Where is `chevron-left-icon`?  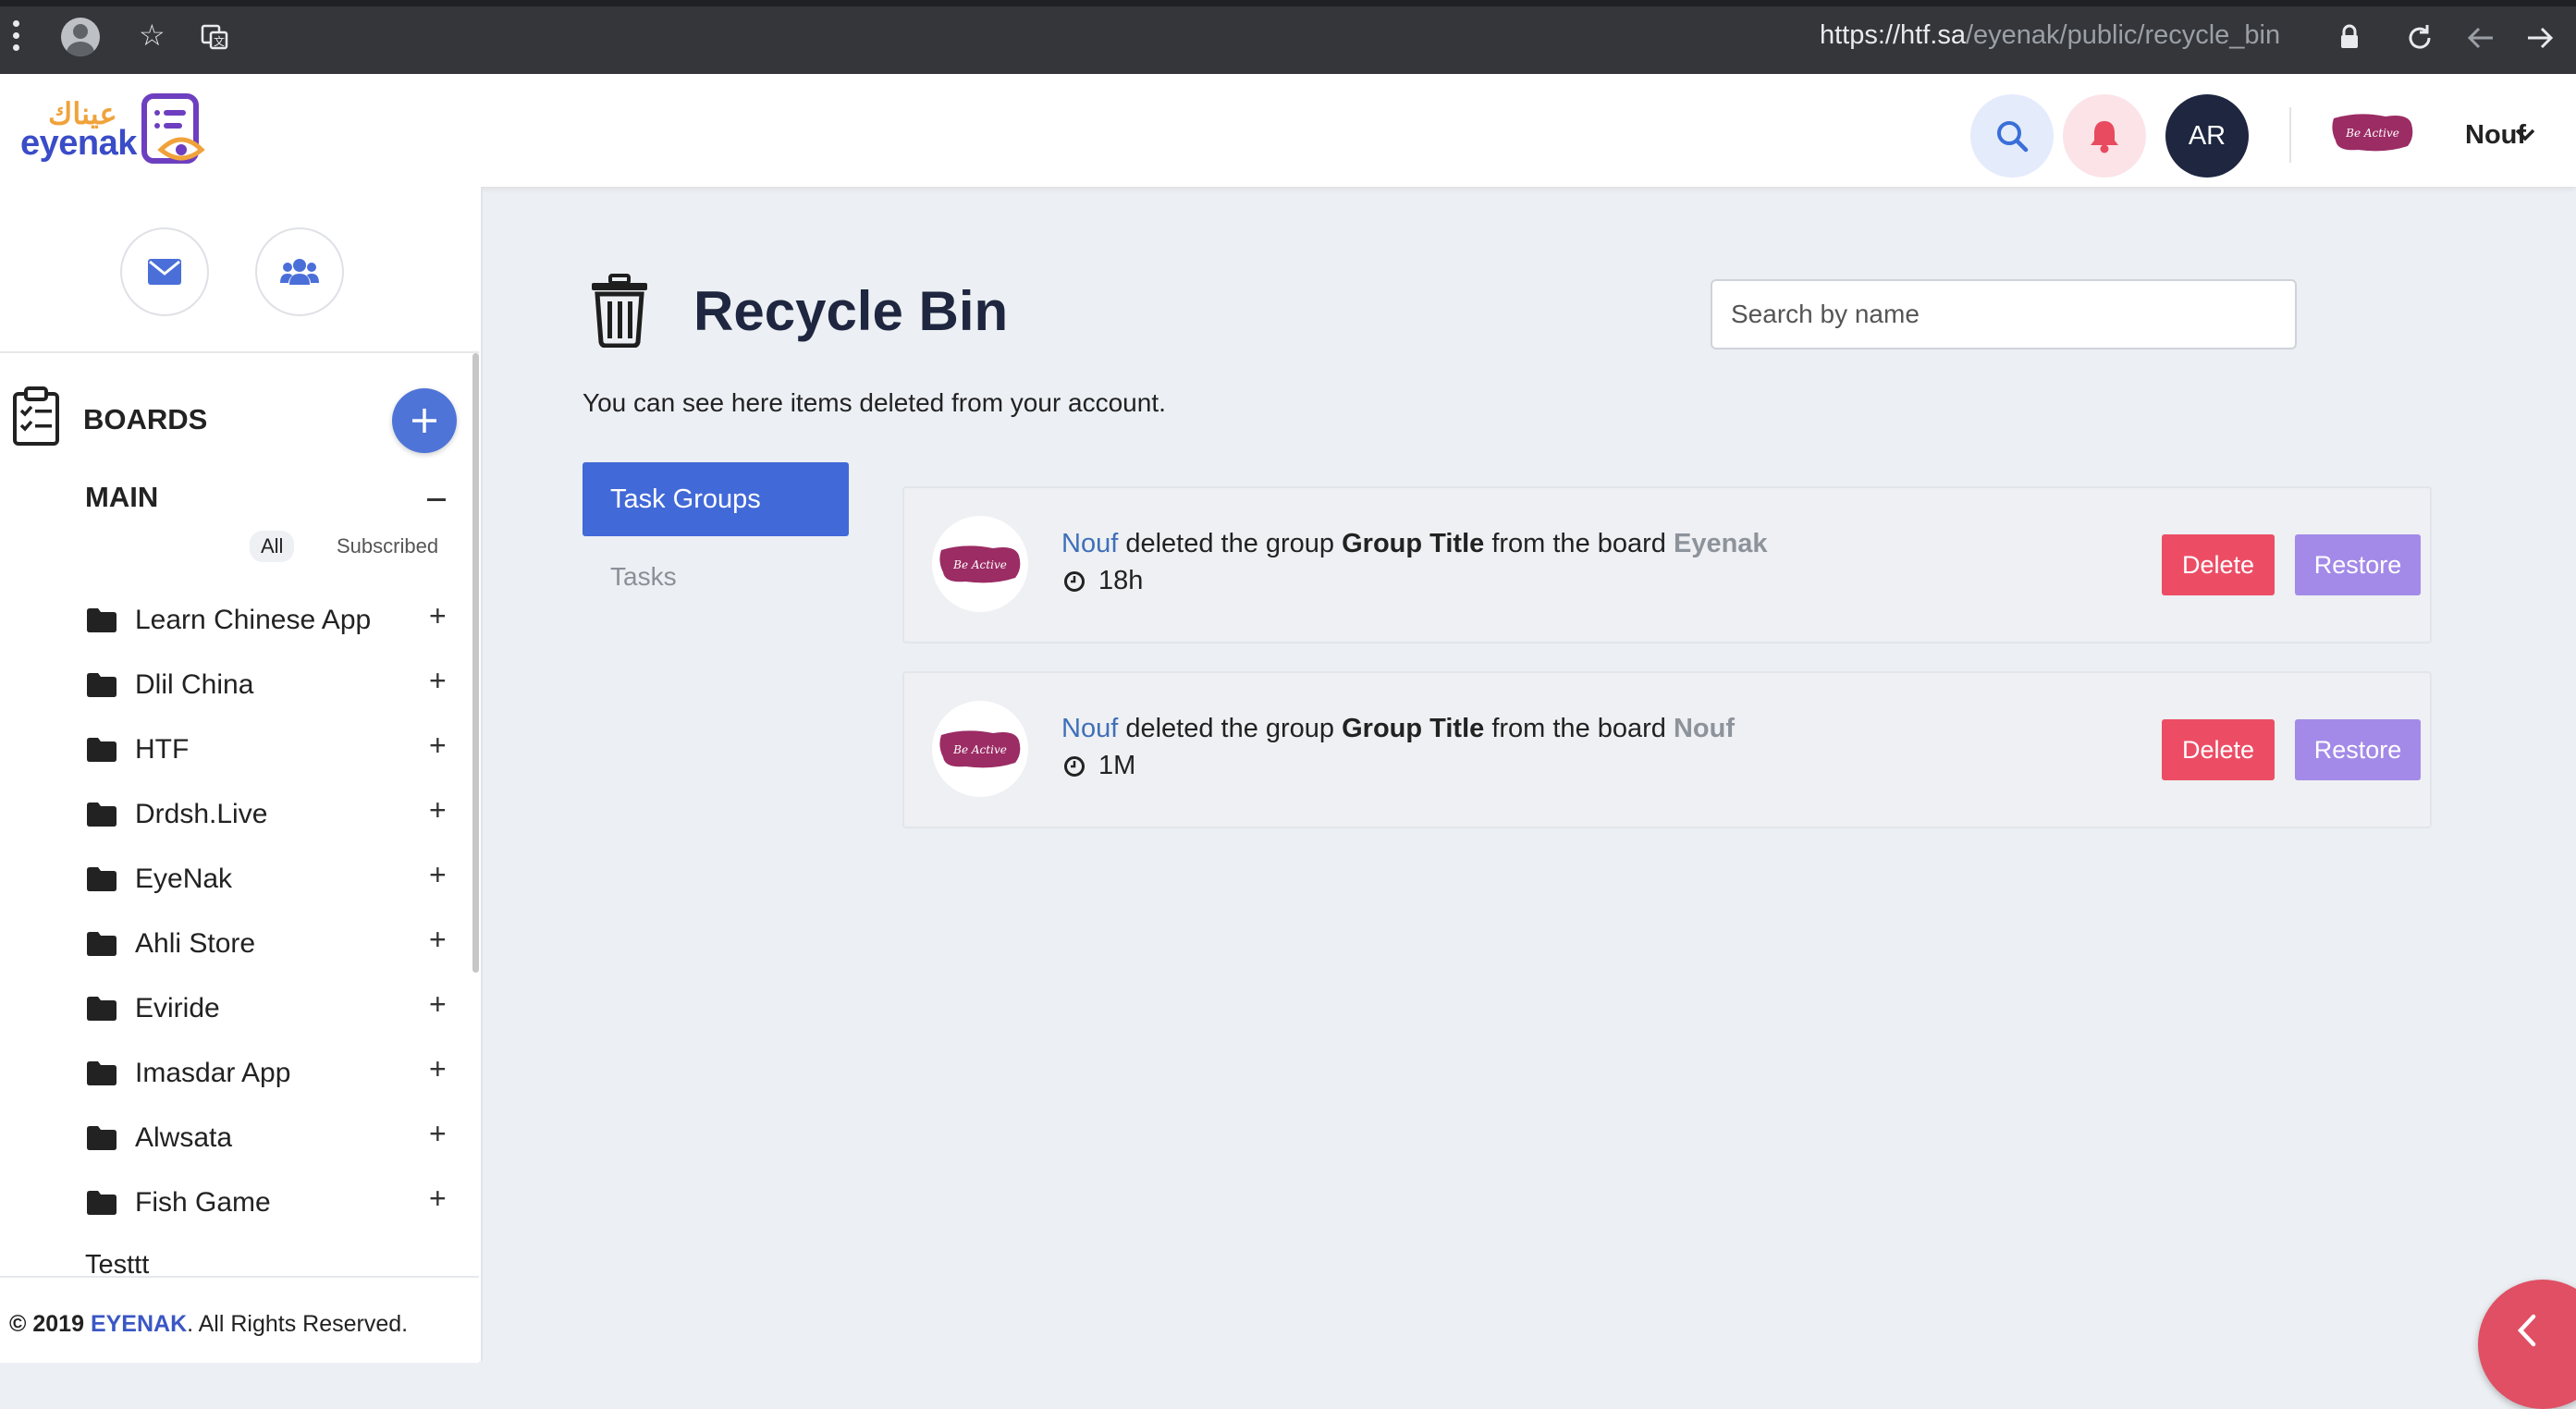
chevron-left-icon is located at coordinates (2526, 1330).